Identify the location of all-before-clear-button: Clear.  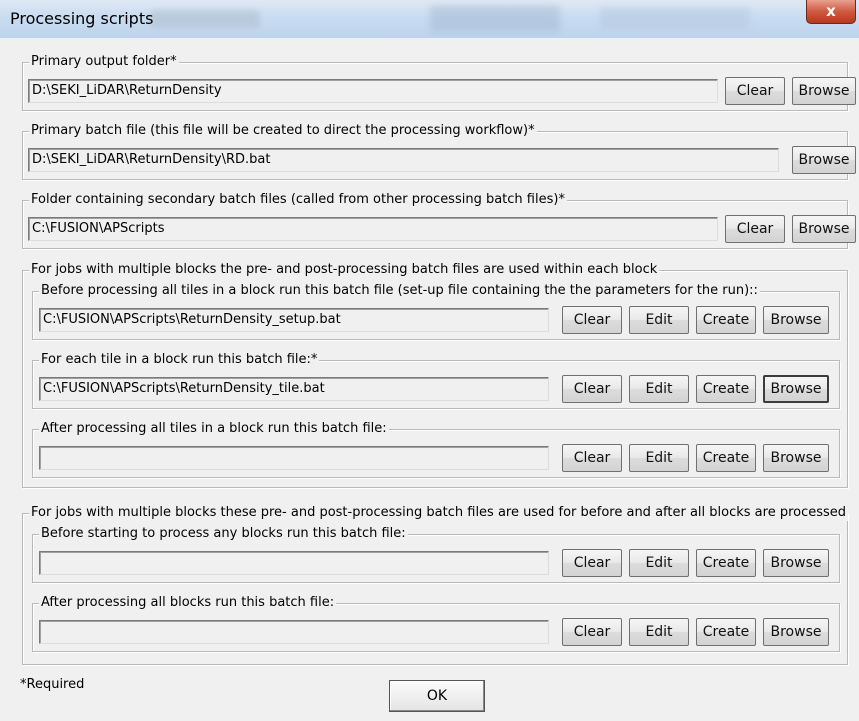
(592, 563).